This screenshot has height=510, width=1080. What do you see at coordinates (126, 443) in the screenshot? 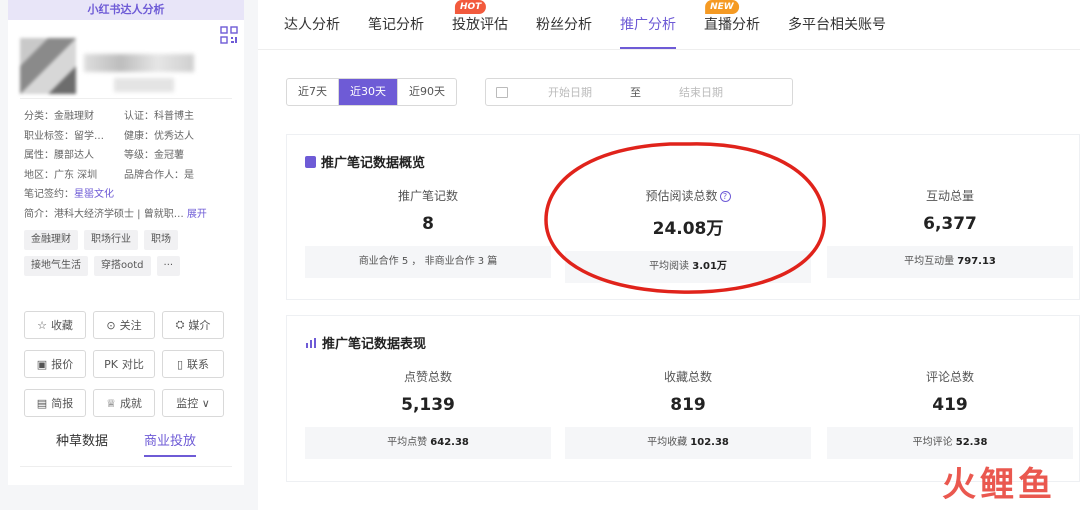
I see `data-tabs: 种草数据 商业投放` at bounding box center [126, 443].